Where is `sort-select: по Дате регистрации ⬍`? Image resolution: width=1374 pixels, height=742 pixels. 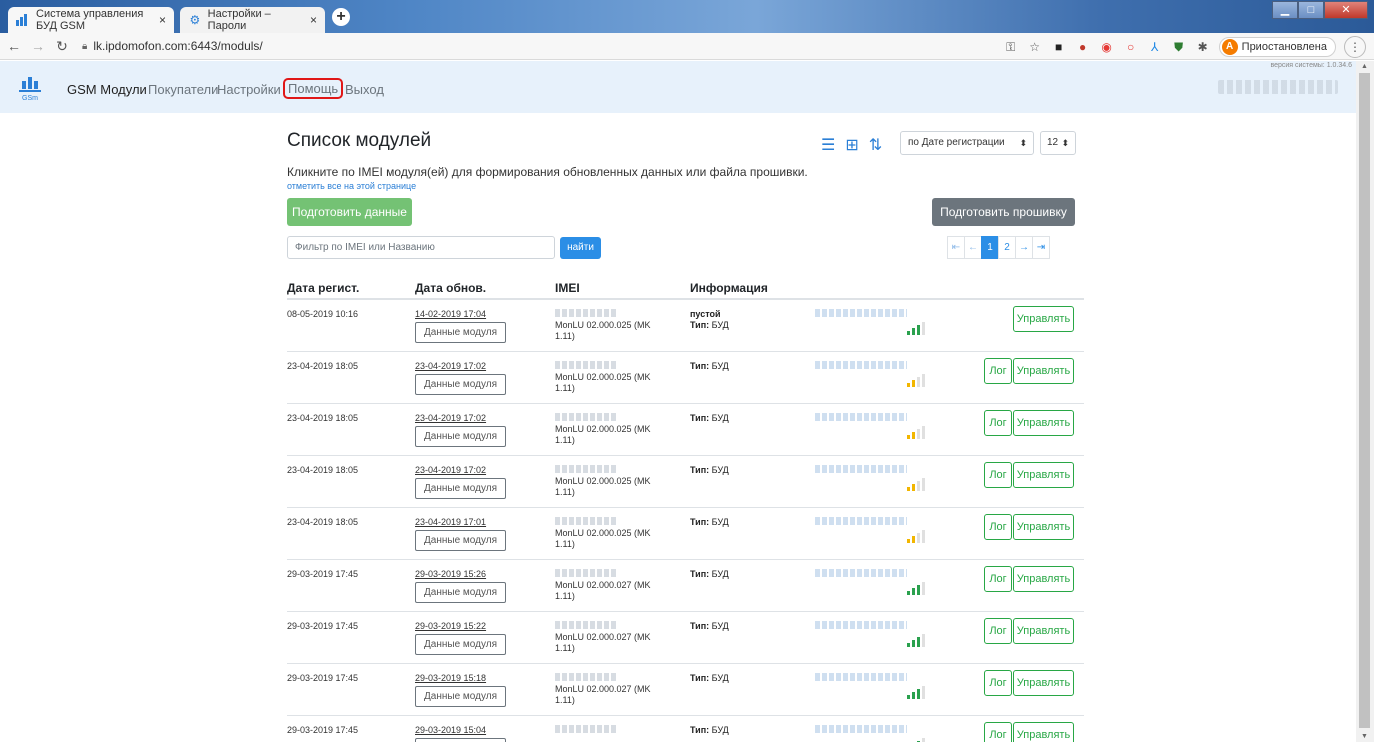 sort-select: по Дате регистрации ⬍ is located at coordinates (967, 143).